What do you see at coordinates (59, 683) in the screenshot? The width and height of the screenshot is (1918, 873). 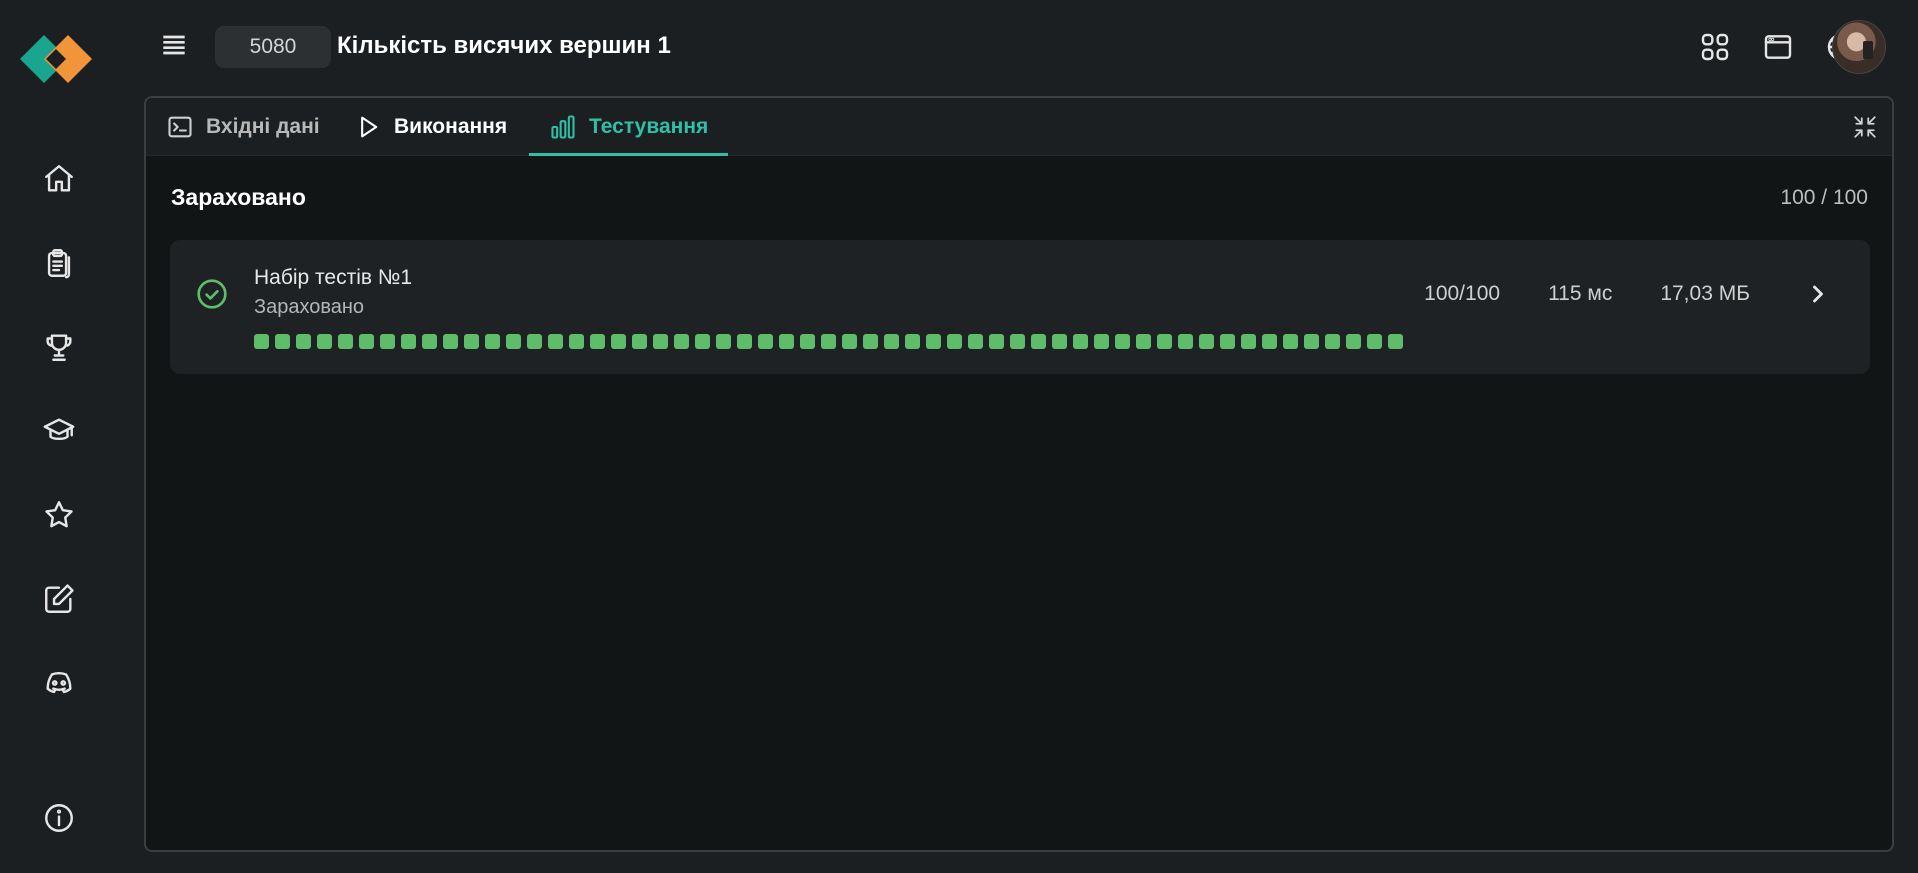 I see `sidebar-item-discord` at bounding box center [59, 683].